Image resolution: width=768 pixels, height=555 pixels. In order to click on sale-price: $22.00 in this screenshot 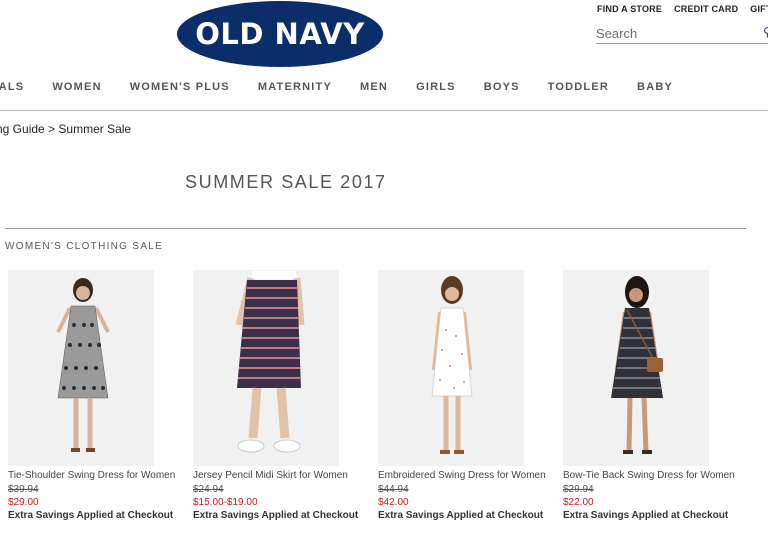, I will do `click(578, 502)`.